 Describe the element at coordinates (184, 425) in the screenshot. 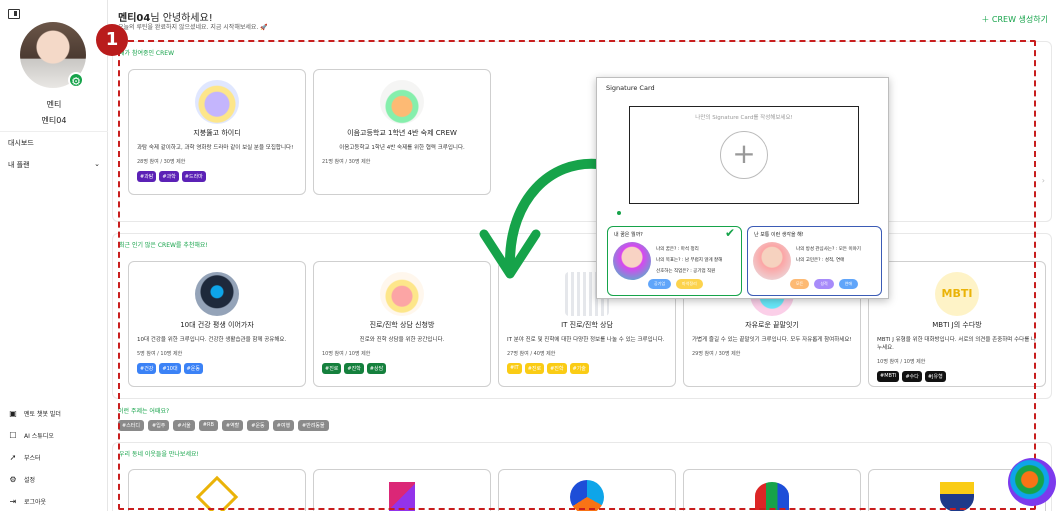

I see `keyword-chip: #서울` at that location.